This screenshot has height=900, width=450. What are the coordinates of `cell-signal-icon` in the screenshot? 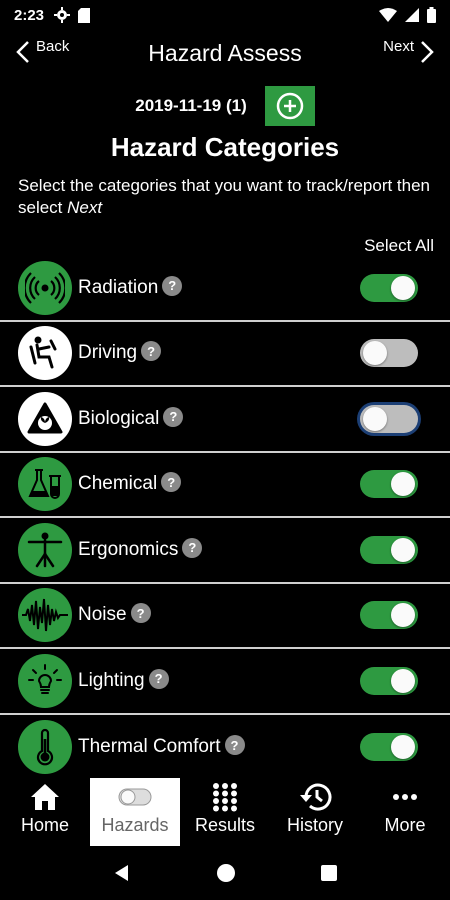 It's located at (412, 15).